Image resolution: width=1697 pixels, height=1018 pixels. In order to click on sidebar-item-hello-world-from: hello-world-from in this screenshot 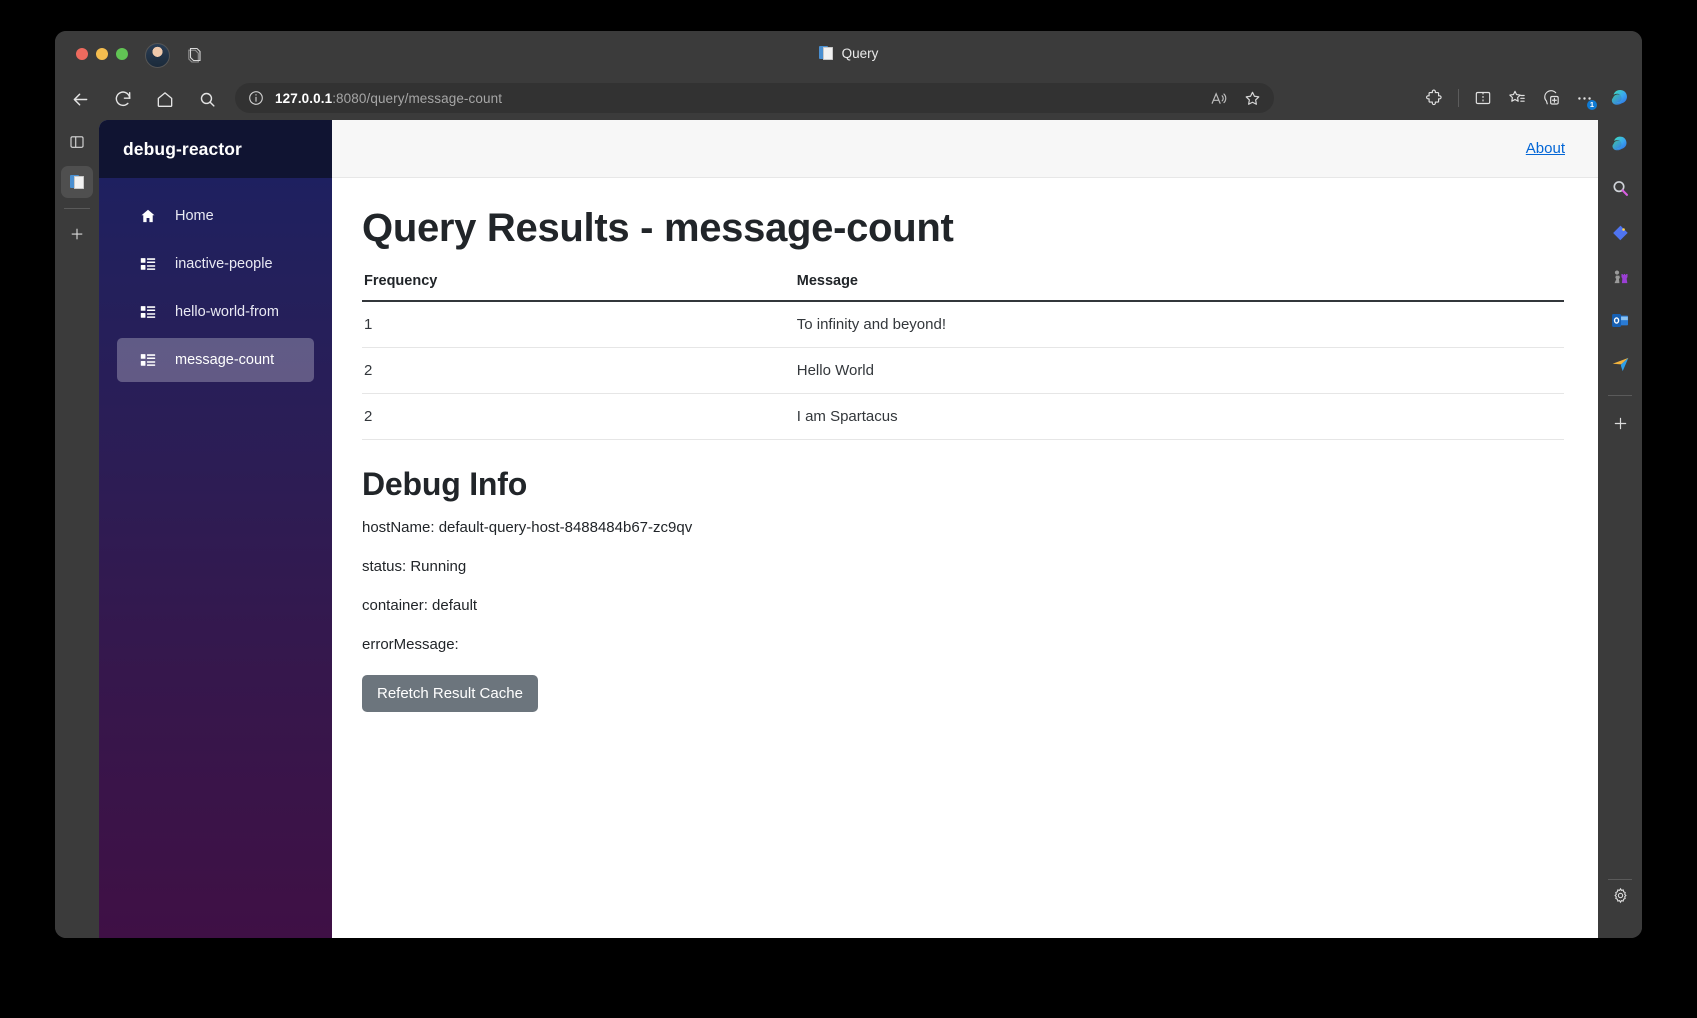, I will do `click(215, 312)`.